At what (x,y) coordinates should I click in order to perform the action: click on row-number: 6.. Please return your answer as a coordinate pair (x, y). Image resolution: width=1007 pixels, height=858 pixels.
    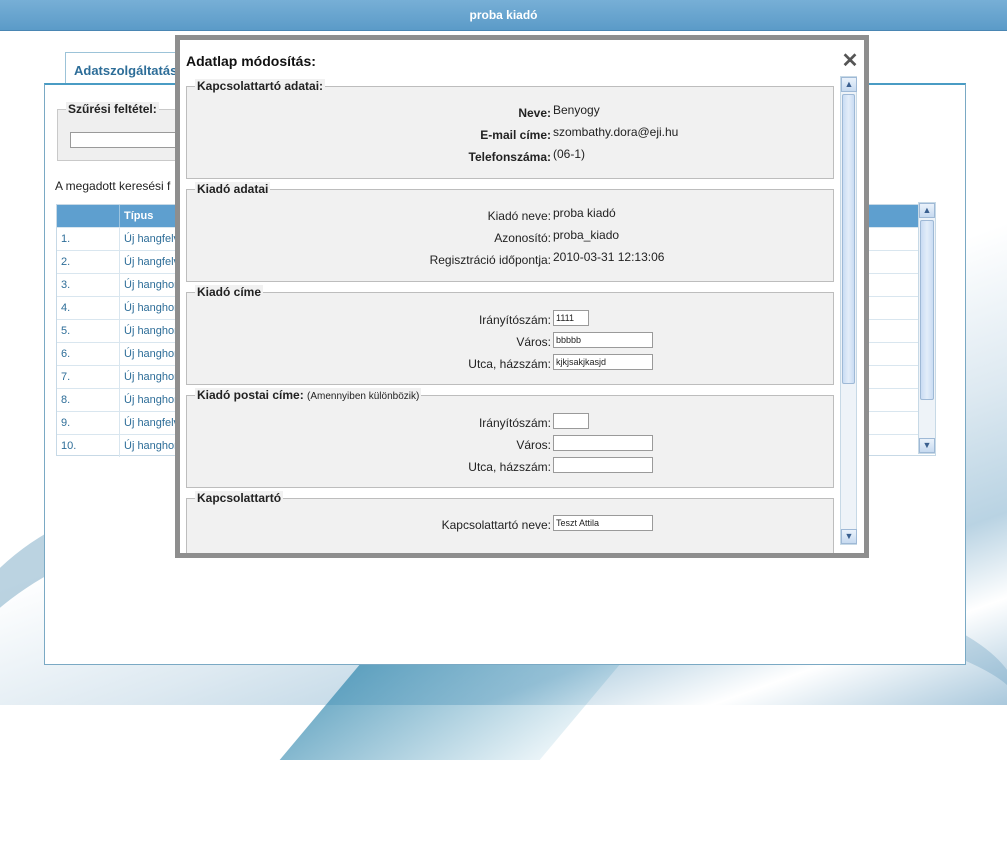
    Looking at the image, I should click on (88, 354).